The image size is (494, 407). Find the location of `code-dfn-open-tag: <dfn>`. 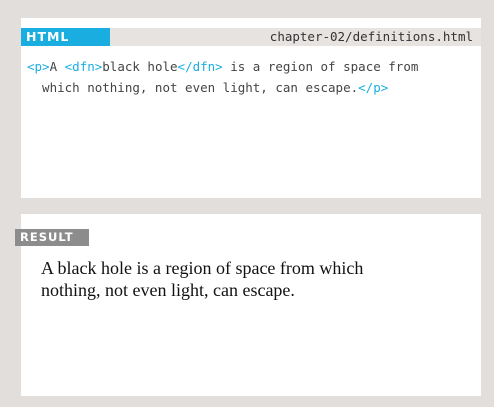

code-dfn-open-tag: <dfn> is located at coordinates (83, 66).